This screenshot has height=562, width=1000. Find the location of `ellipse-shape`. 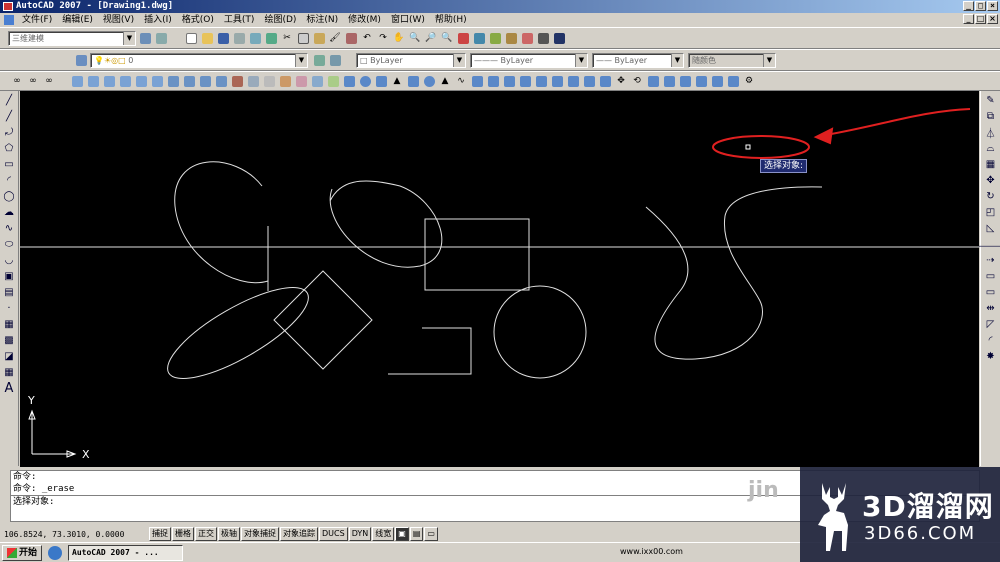

ellipse-shape is located at coordinates (238, 332).